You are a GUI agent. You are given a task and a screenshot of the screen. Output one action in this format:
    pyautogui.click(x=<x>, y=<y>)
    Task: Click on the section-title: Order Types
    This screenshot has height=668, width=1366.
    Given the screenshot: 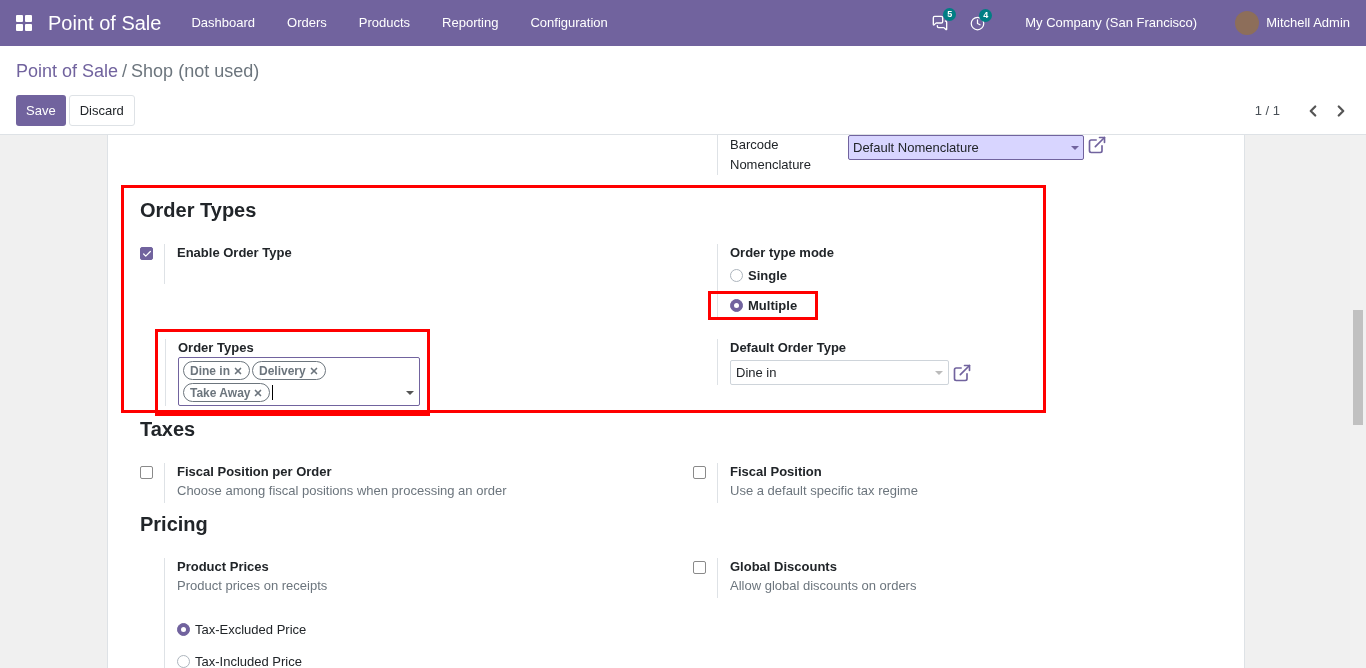 What is the action you would take?
    pyautogui.click(x=199, y=210)
    